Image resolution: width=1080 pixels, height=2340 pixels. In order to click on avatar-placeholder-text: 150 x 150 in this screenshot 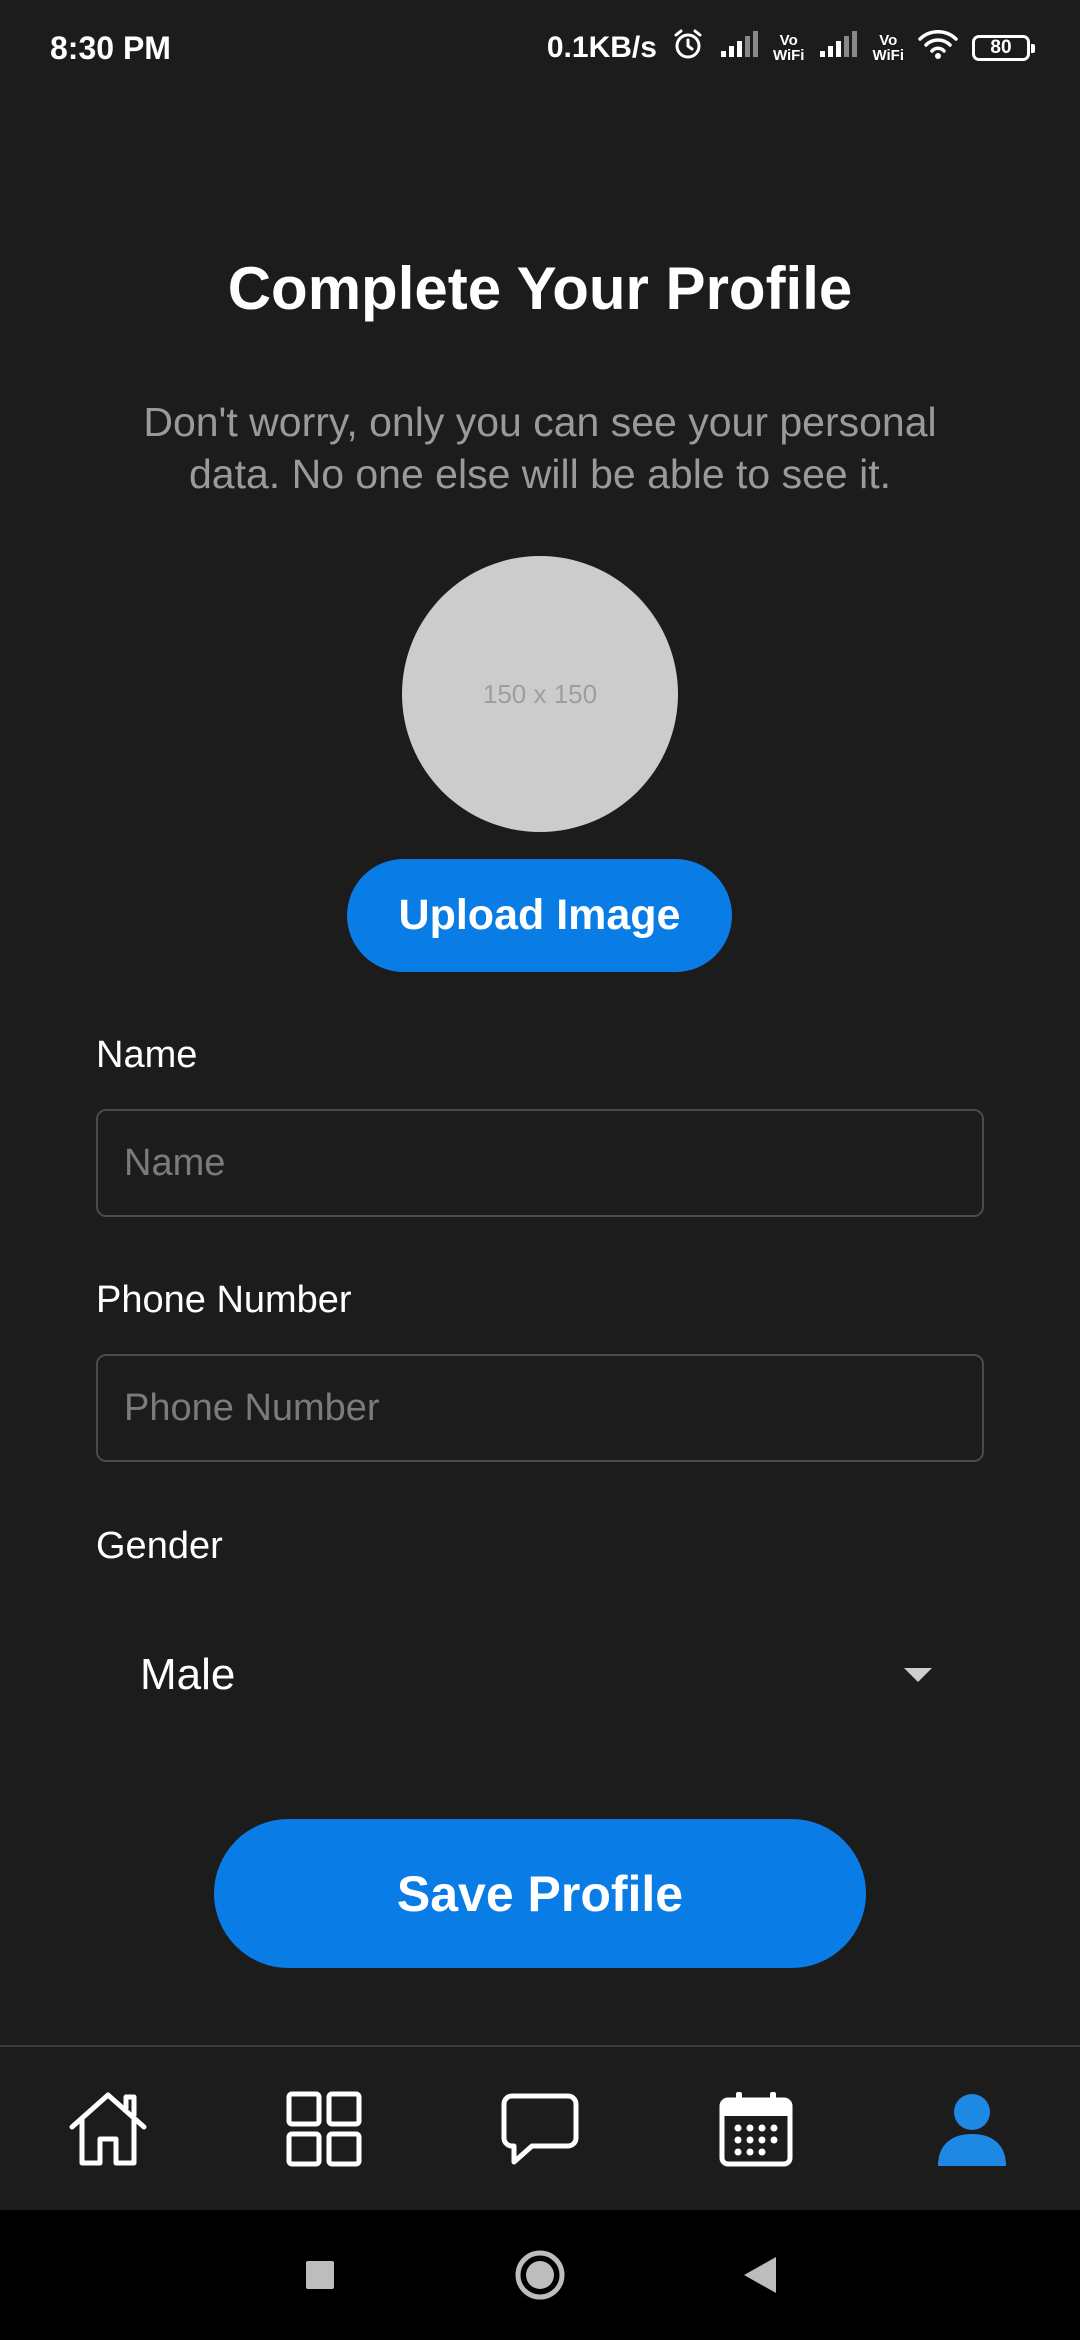, I will do `click(540, 693)`.